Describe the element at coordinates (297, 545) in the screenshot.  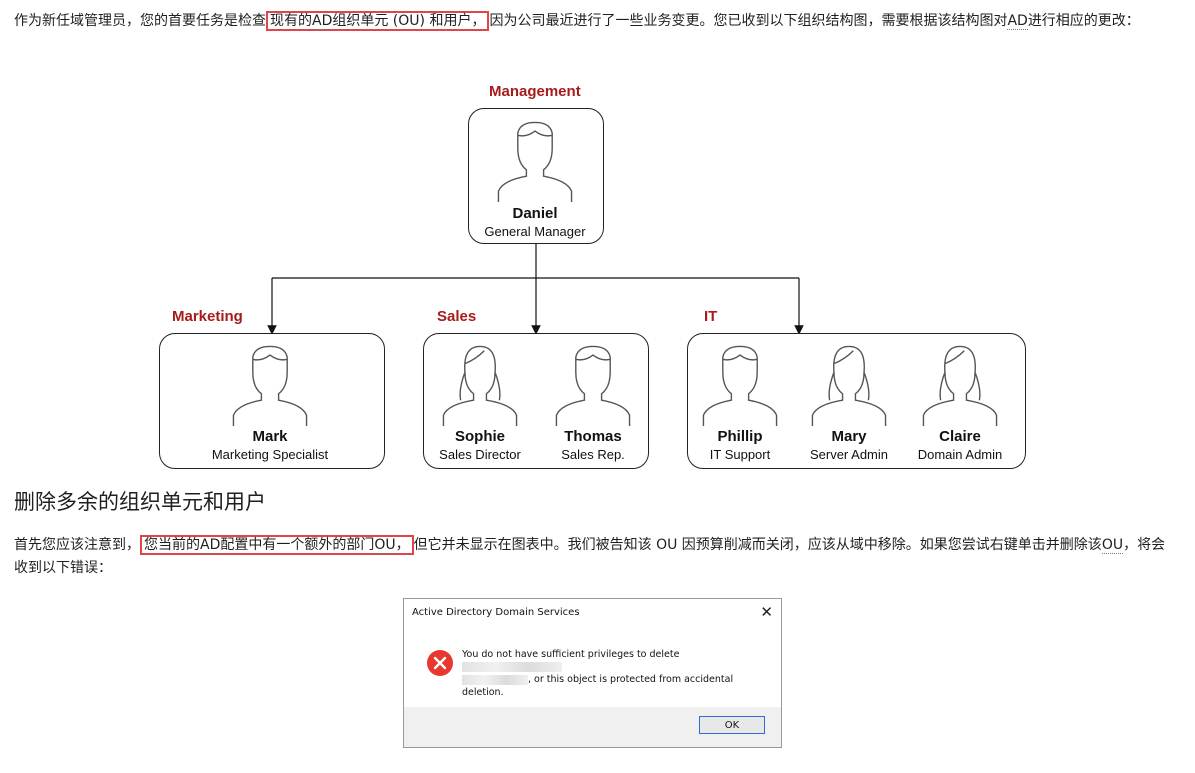
I see `para2-hl-post: 配置中有一个额外的部门` at that location.